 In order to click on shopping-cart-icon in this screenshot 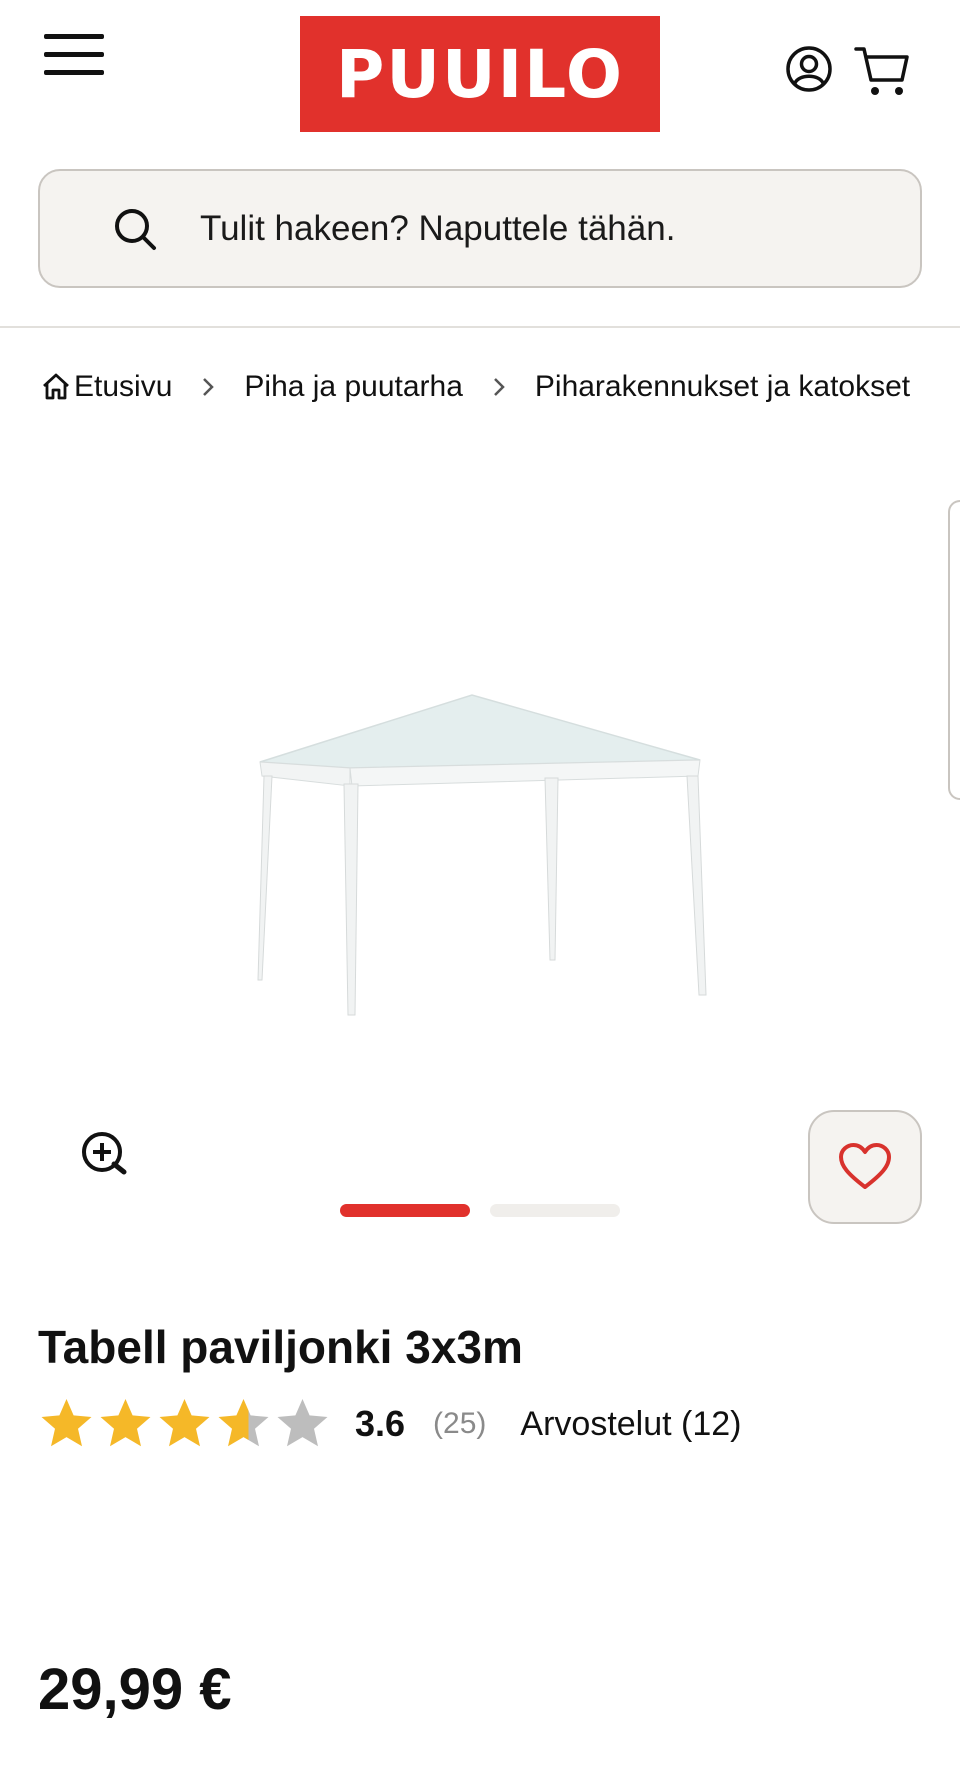, I will do `click(882, 71)`.